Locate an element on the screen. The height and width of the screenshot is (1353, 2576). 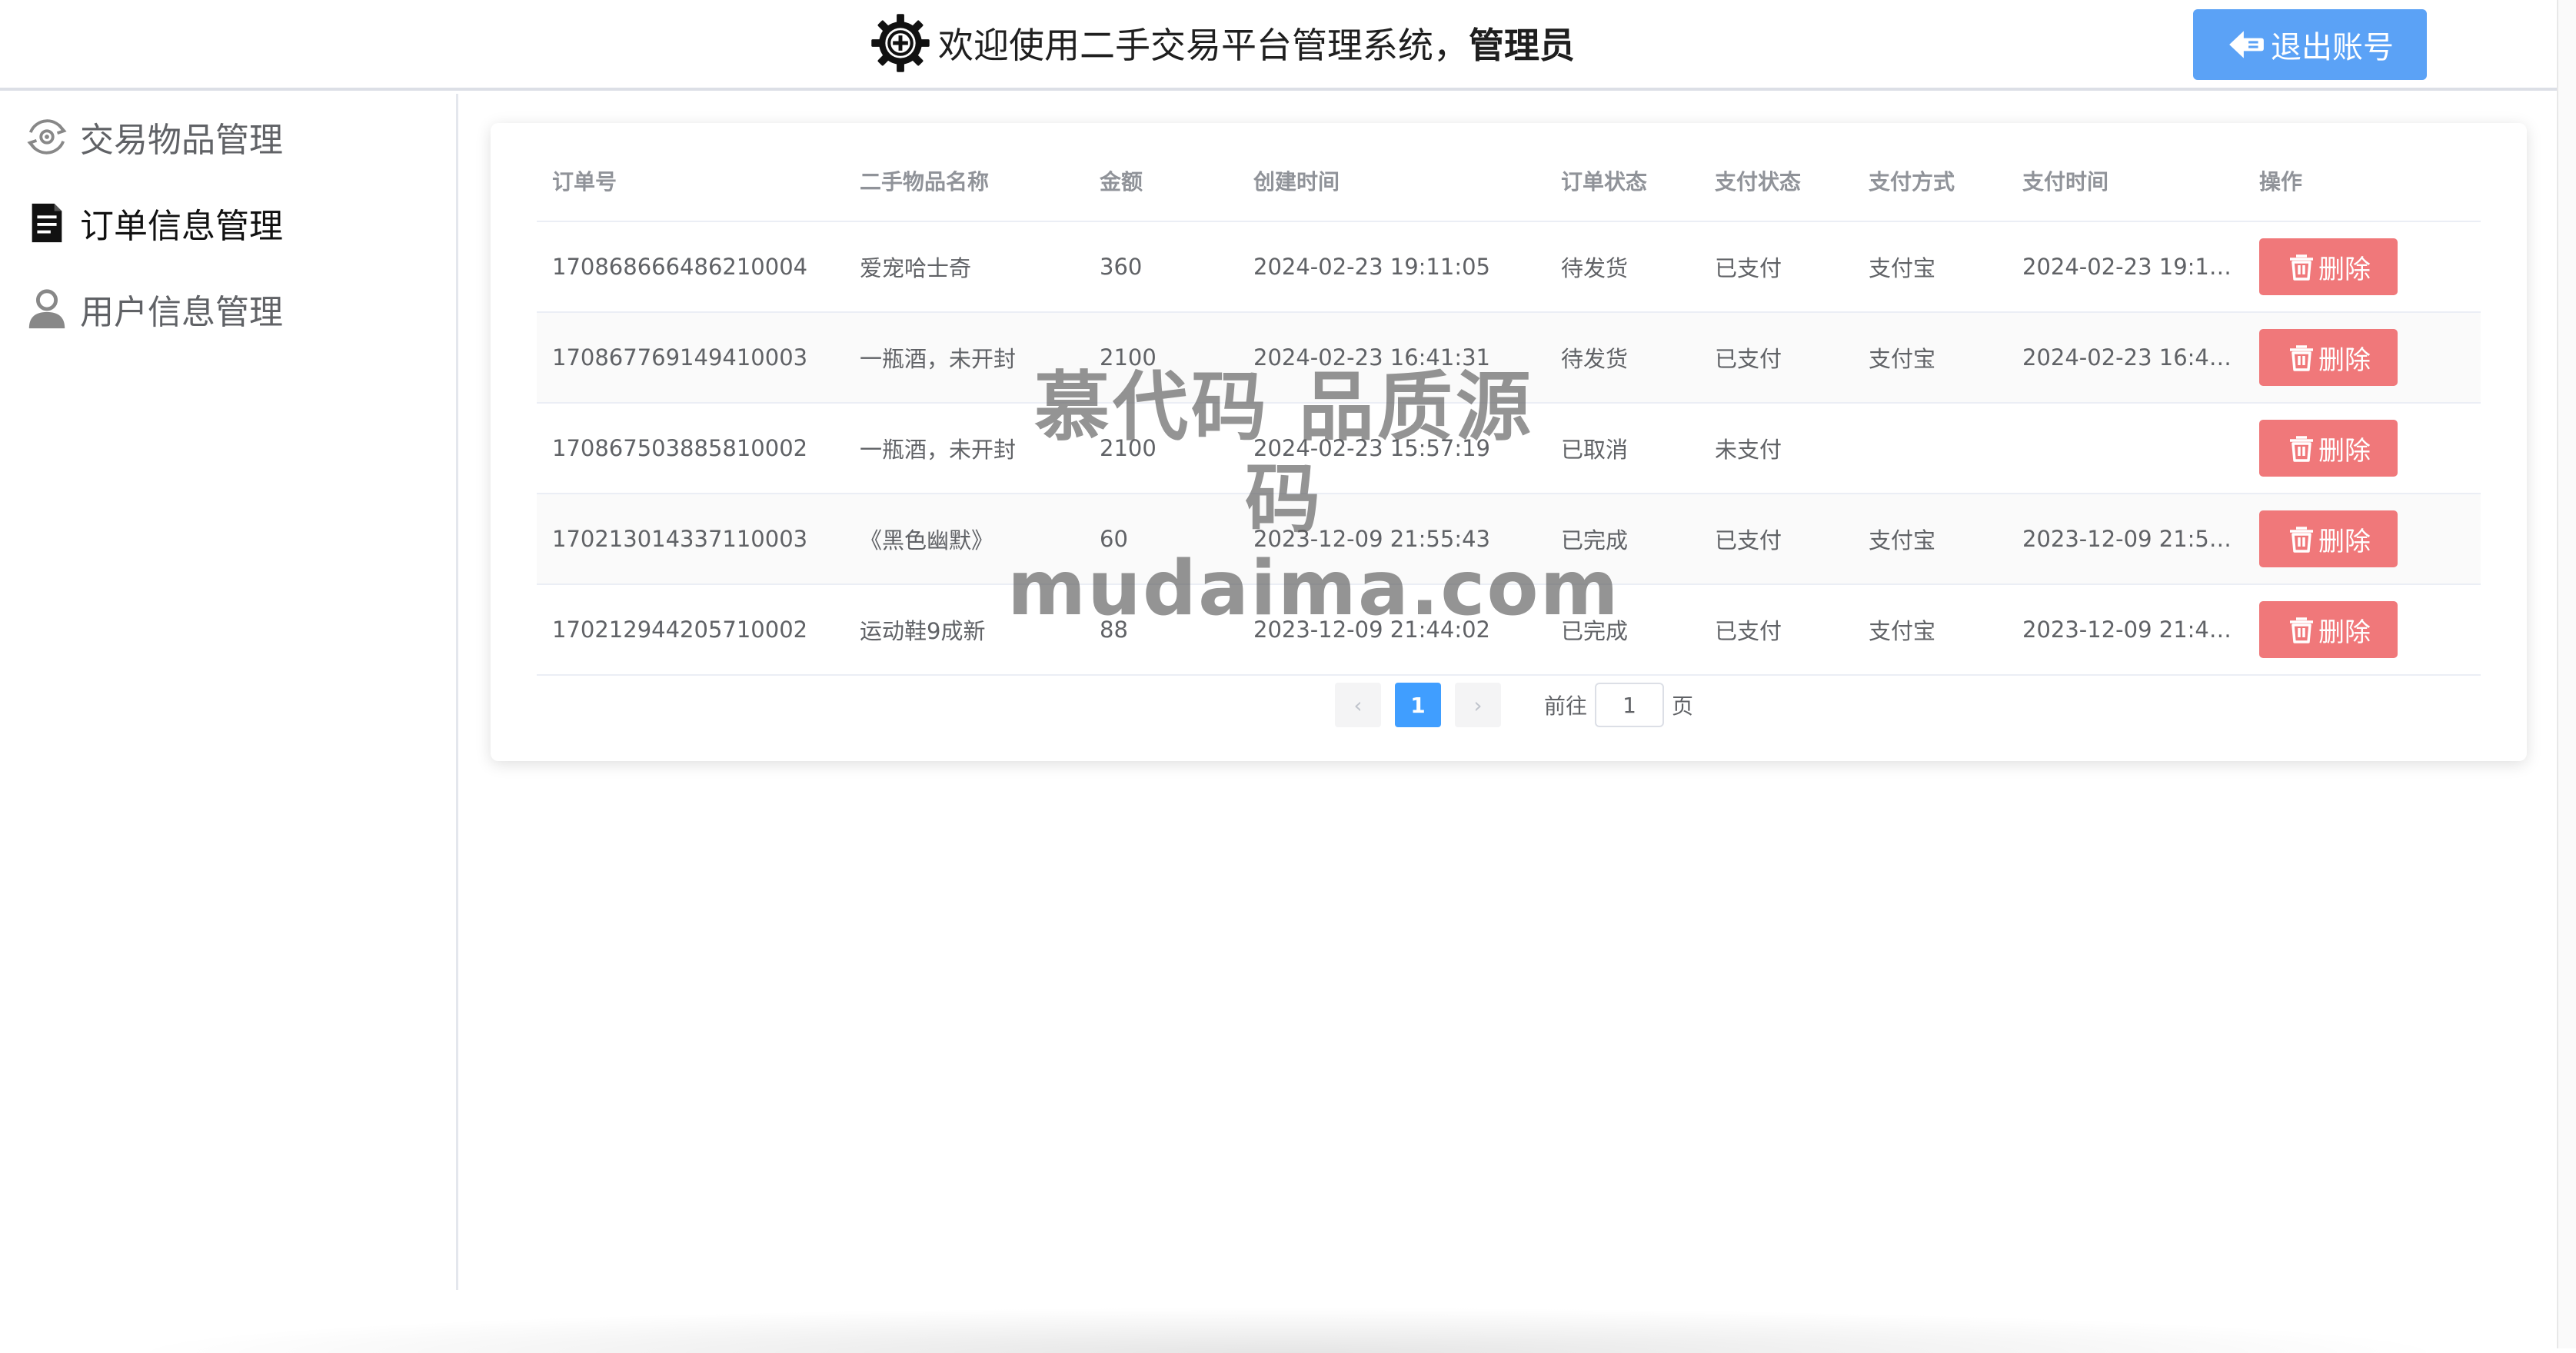
sidebar-item-users: 用户信息管理 is located at coordinates (228, 309).